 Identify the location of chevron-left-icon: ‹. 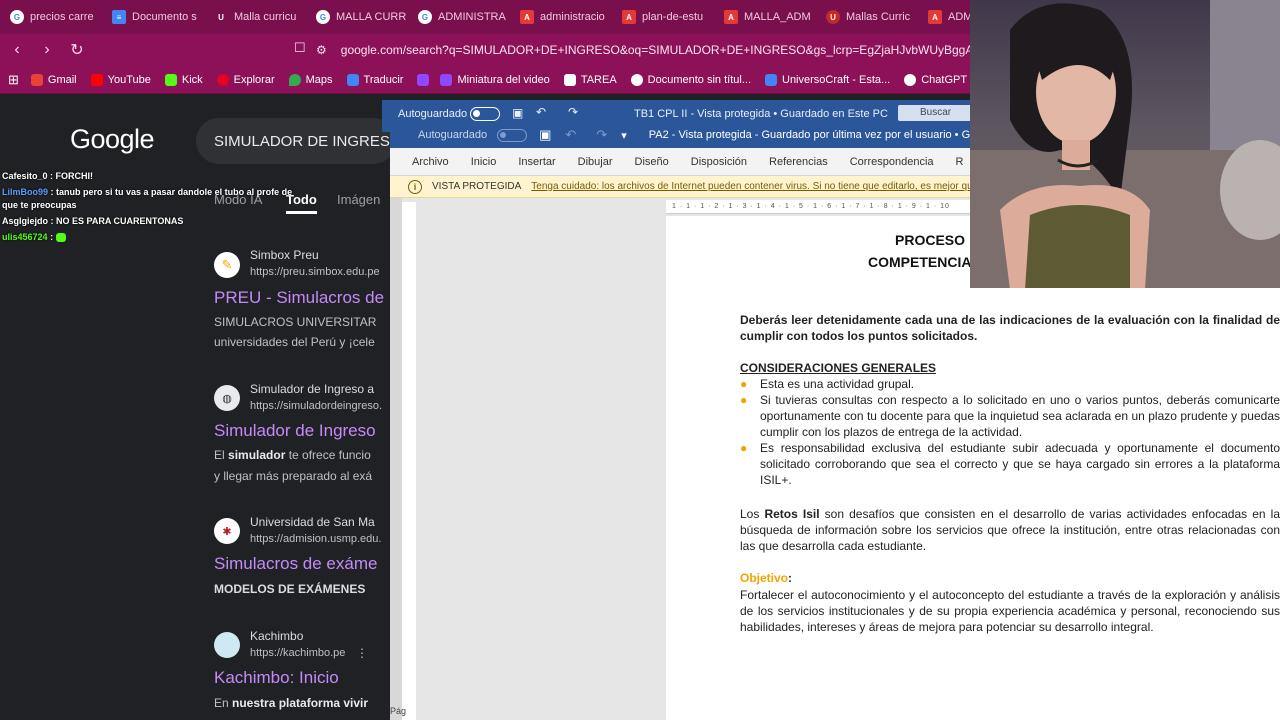
(17, 49).